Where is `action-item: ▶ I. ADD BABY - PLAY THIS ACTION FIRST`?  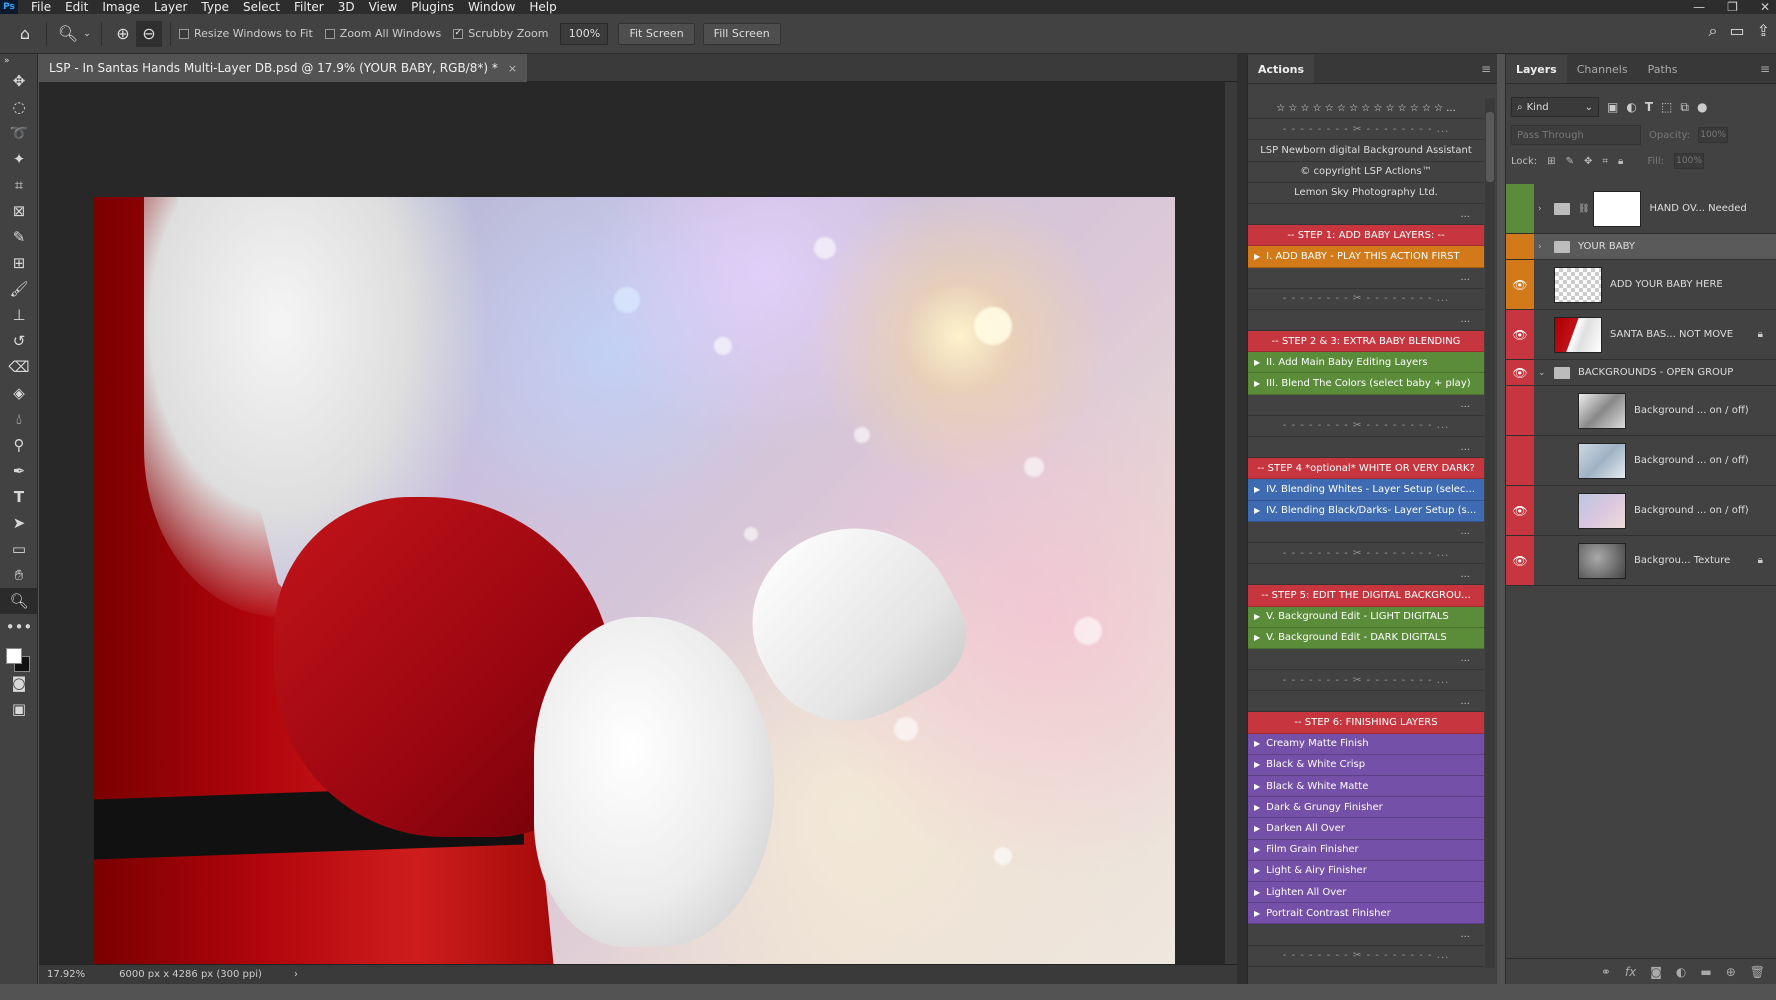
action-item: ▶ I. ADD BABY - PLAY THIS ACTION FIRST is located at coordinates (1366, 257).